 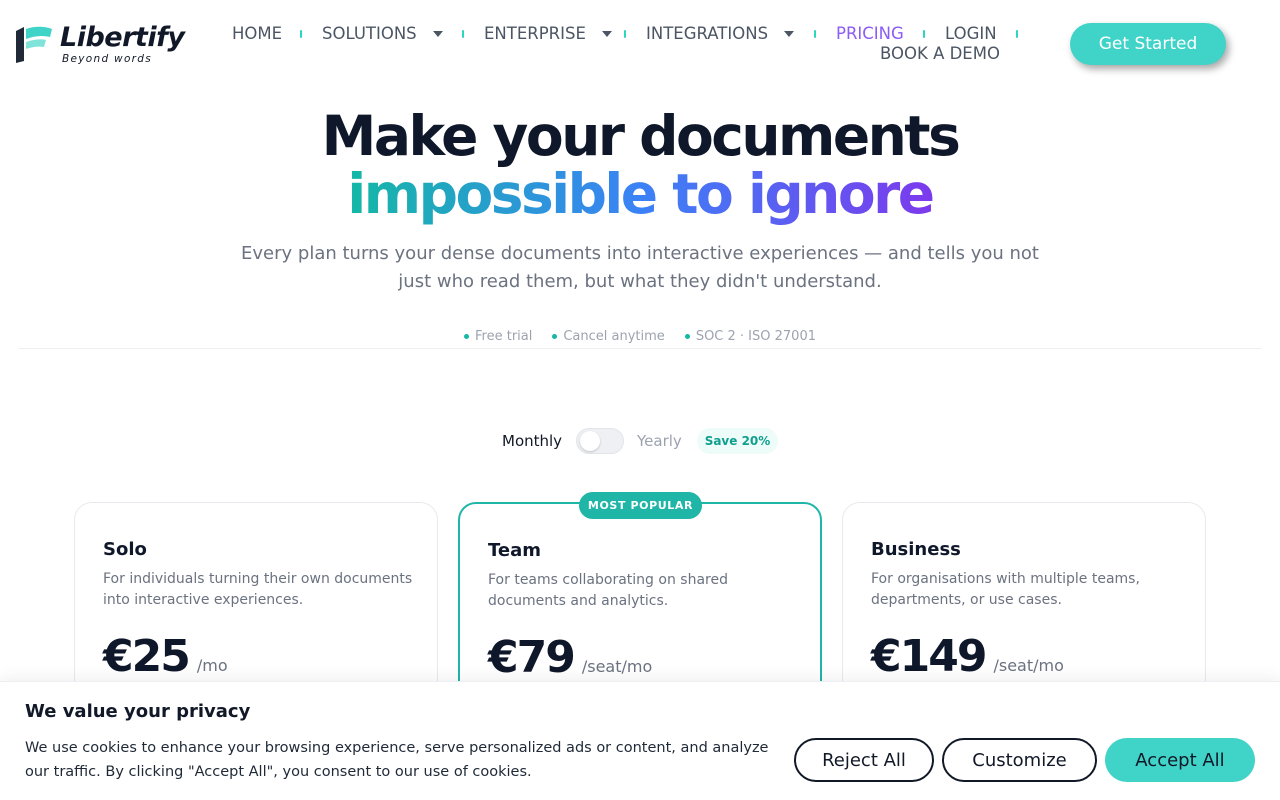 I want to click on most-popular-badge: MOST POPULAR, so click(x=640, y=505).